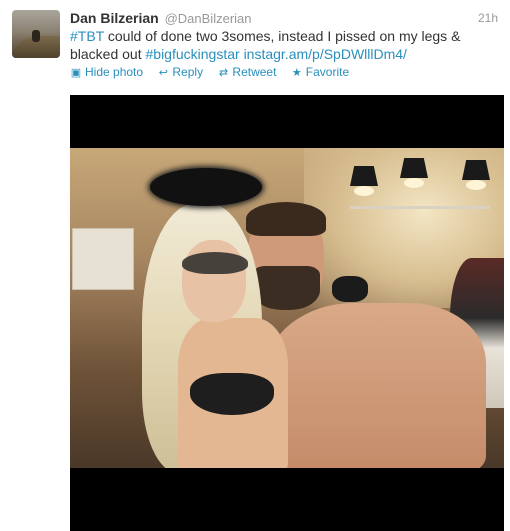  Describe the element at coordinates (350, 289) in the screenshot. I see `fingerless-glove` at that location.